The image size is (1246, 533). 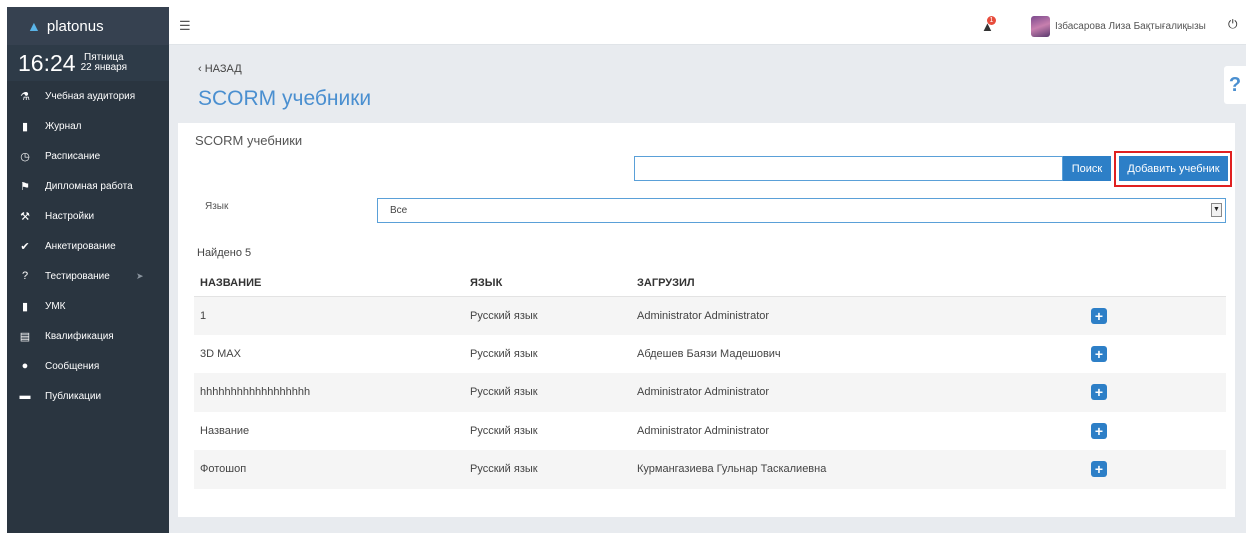 I want to click on sidebar-item-classroom: ⚗ Учебная аудитория, so click(x=88, y=96).